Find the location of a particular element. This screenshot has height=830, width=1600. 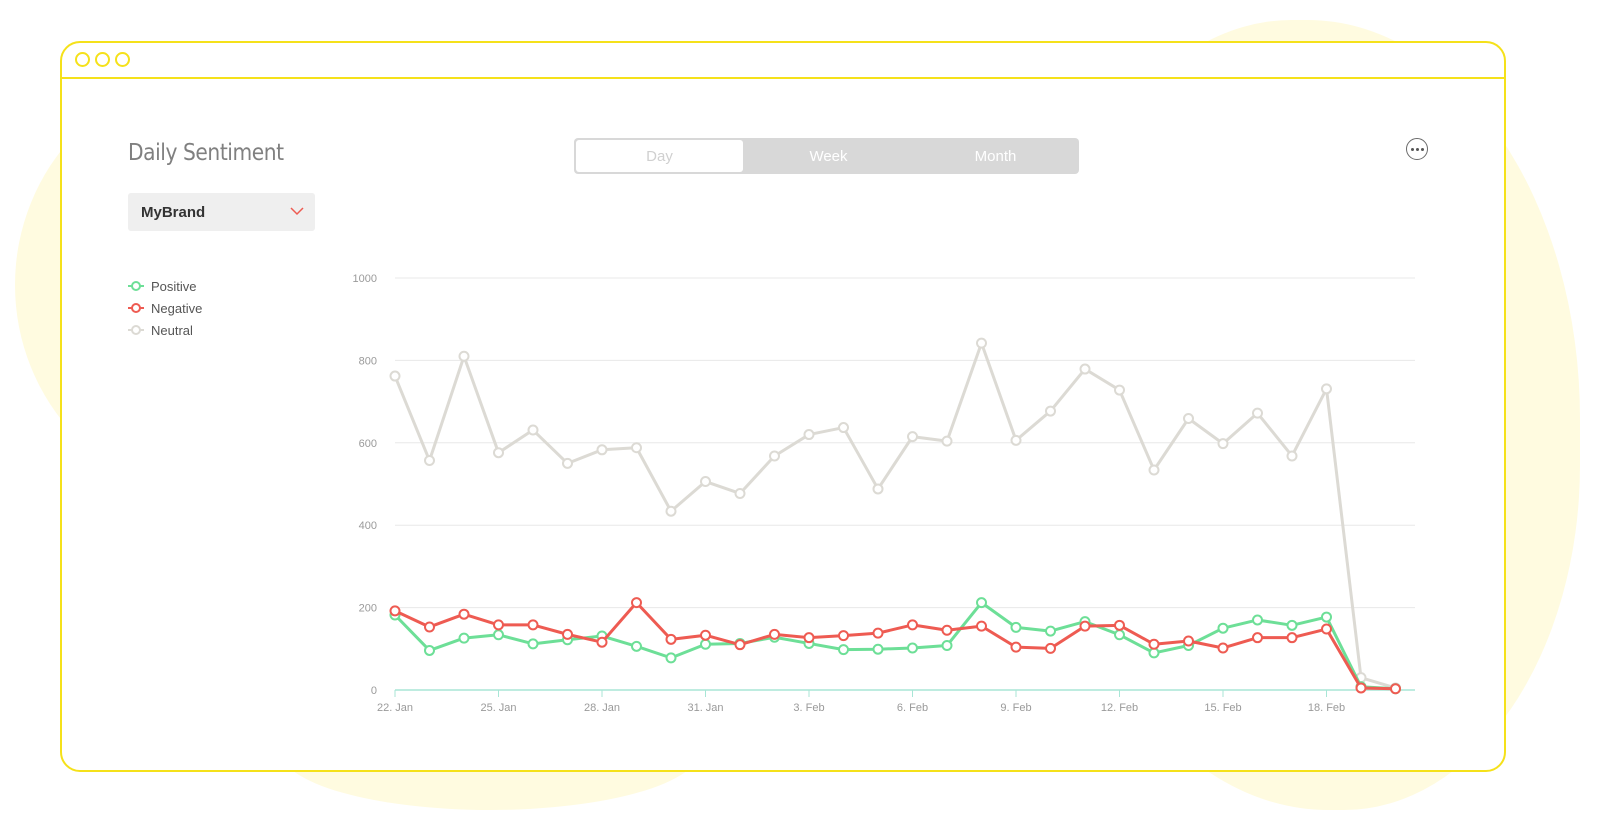

page-title: Daily Sentiment is located at coordinates (206, 153).